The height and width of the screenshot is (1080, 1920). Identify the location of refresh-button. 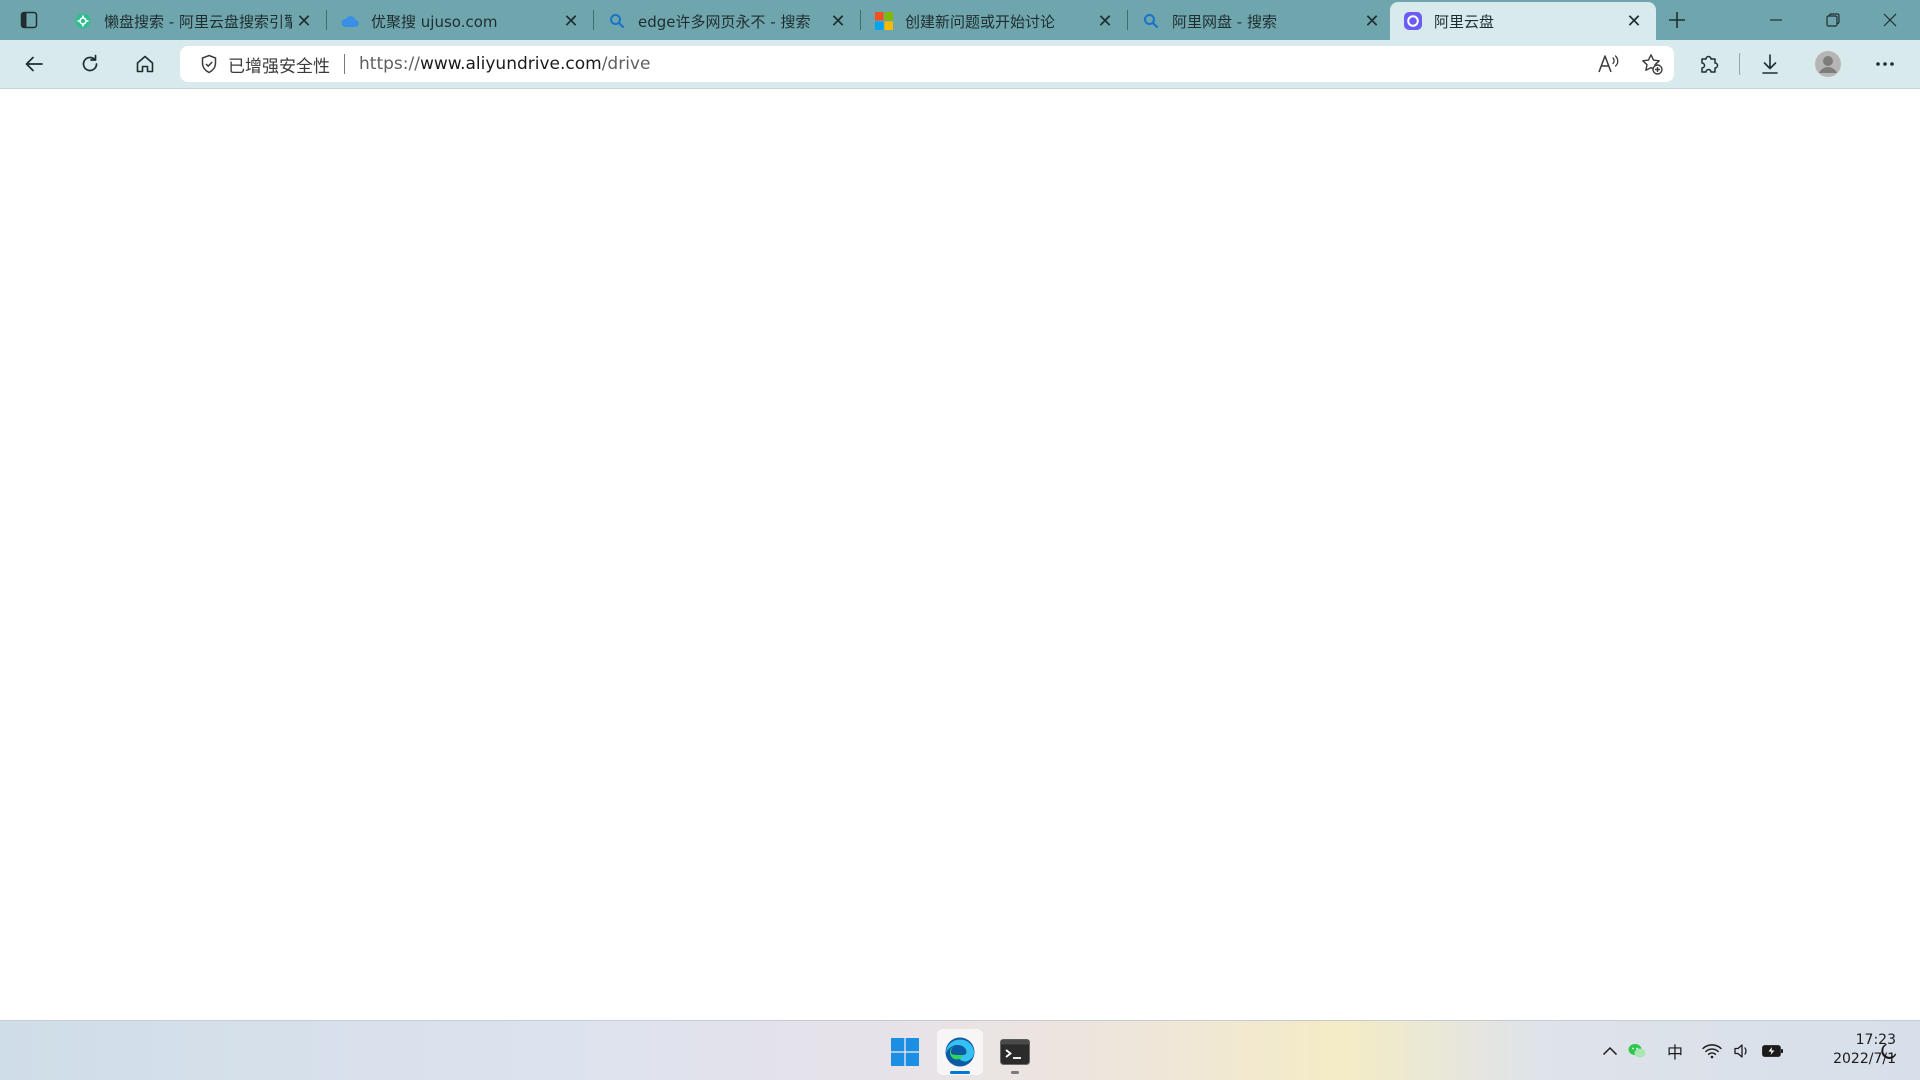
(90, 64).